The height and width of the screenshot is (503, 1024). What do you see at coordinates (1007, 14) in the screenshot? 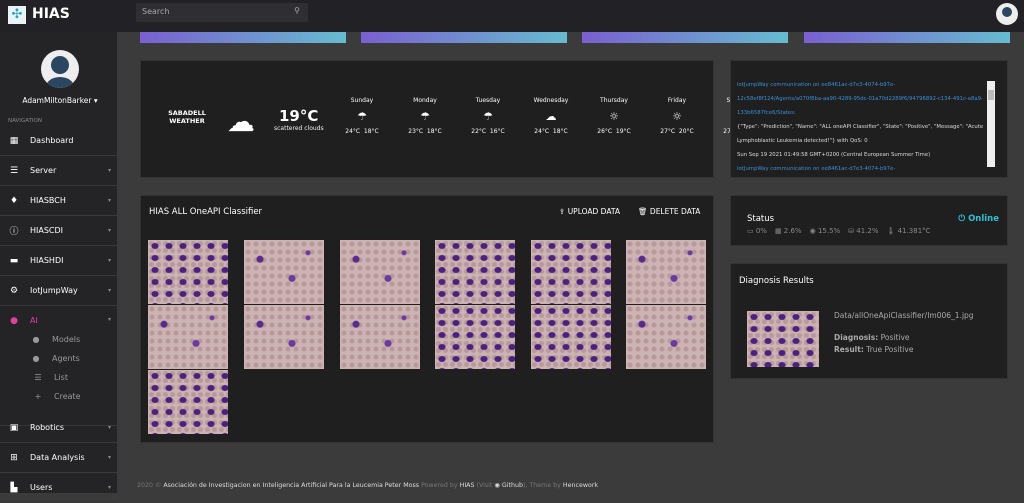
I see `user-avatar` at bounding box center [1007, 14].